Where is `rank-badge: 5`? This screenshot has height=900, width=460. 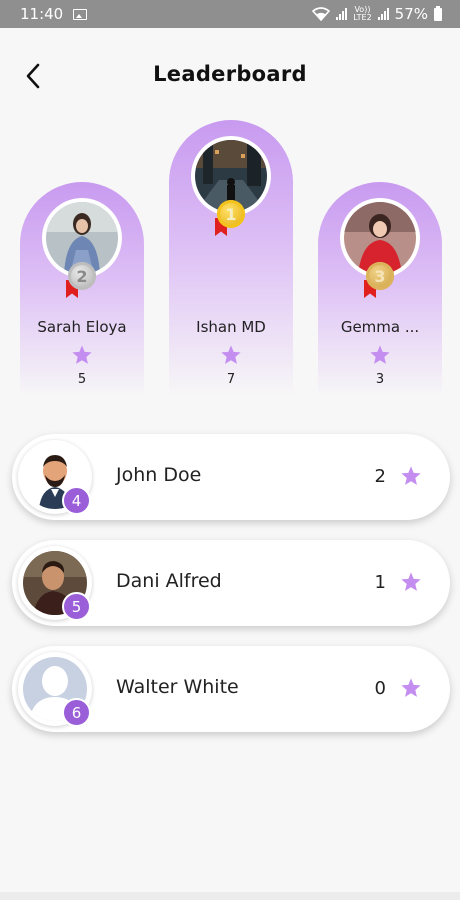
rank-badge: 5 is located at coordinates (76, 606).